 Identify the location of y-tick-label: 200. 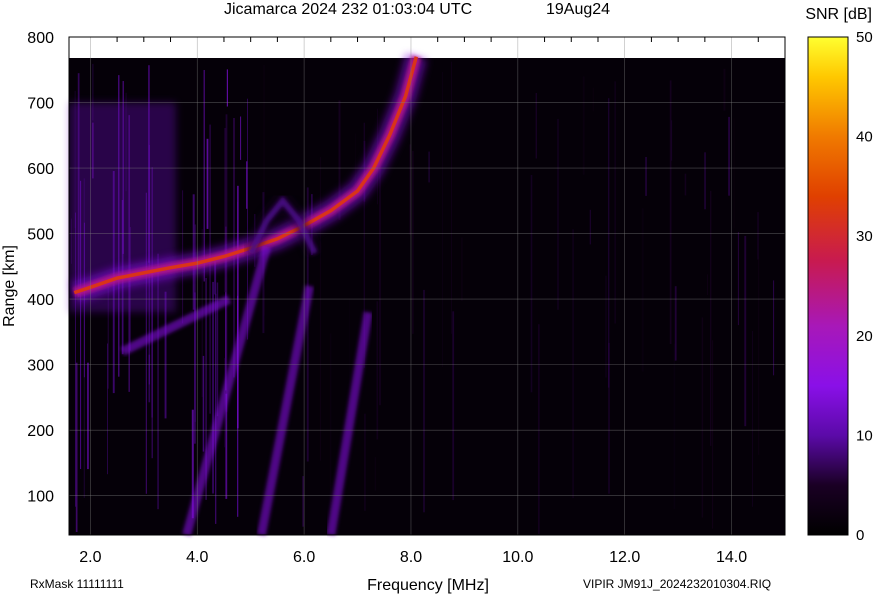
(40, 431).